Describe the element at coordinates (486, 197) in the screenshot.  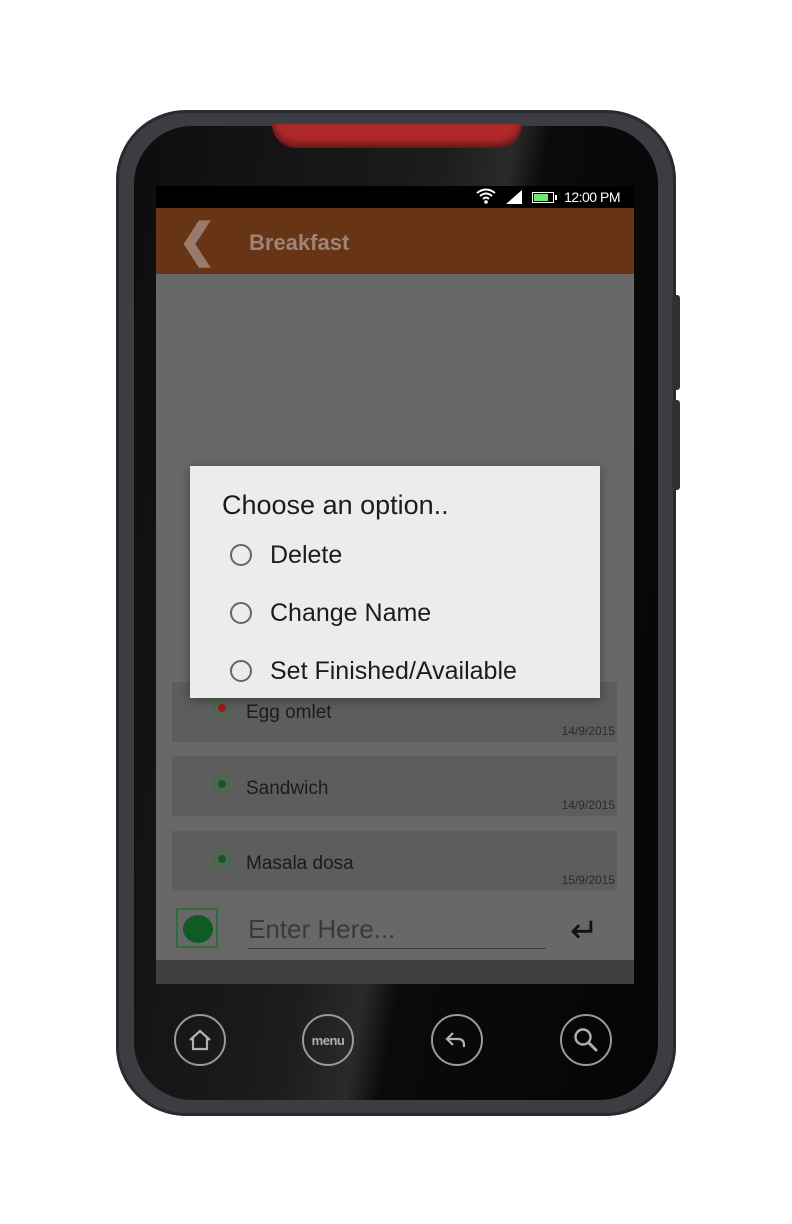
I see `wifi-icon` at that location.